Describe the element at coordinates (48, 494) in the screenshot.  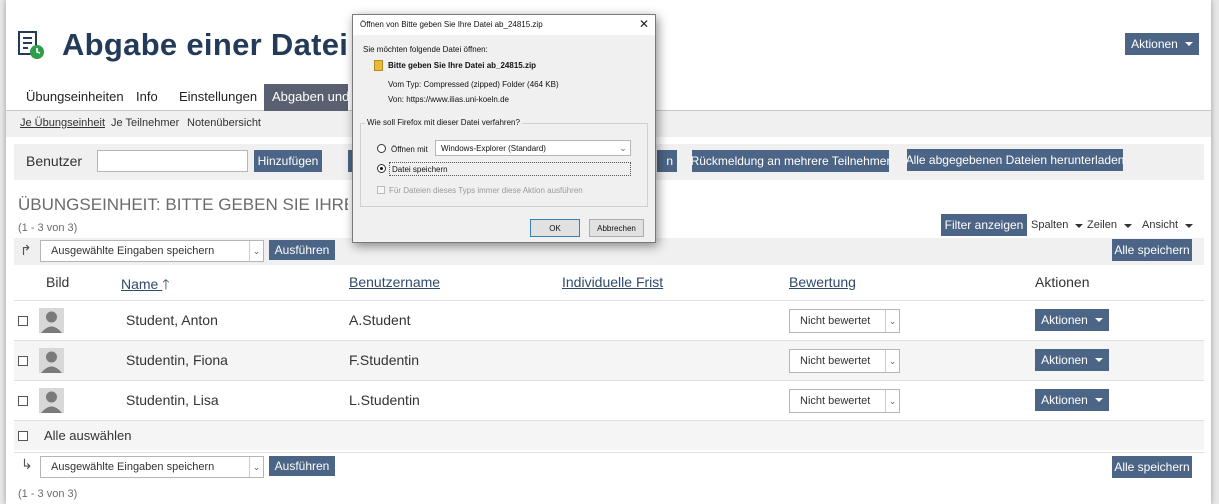
I see `result-count-bottom: (1 - 3 von 3)` at that location.